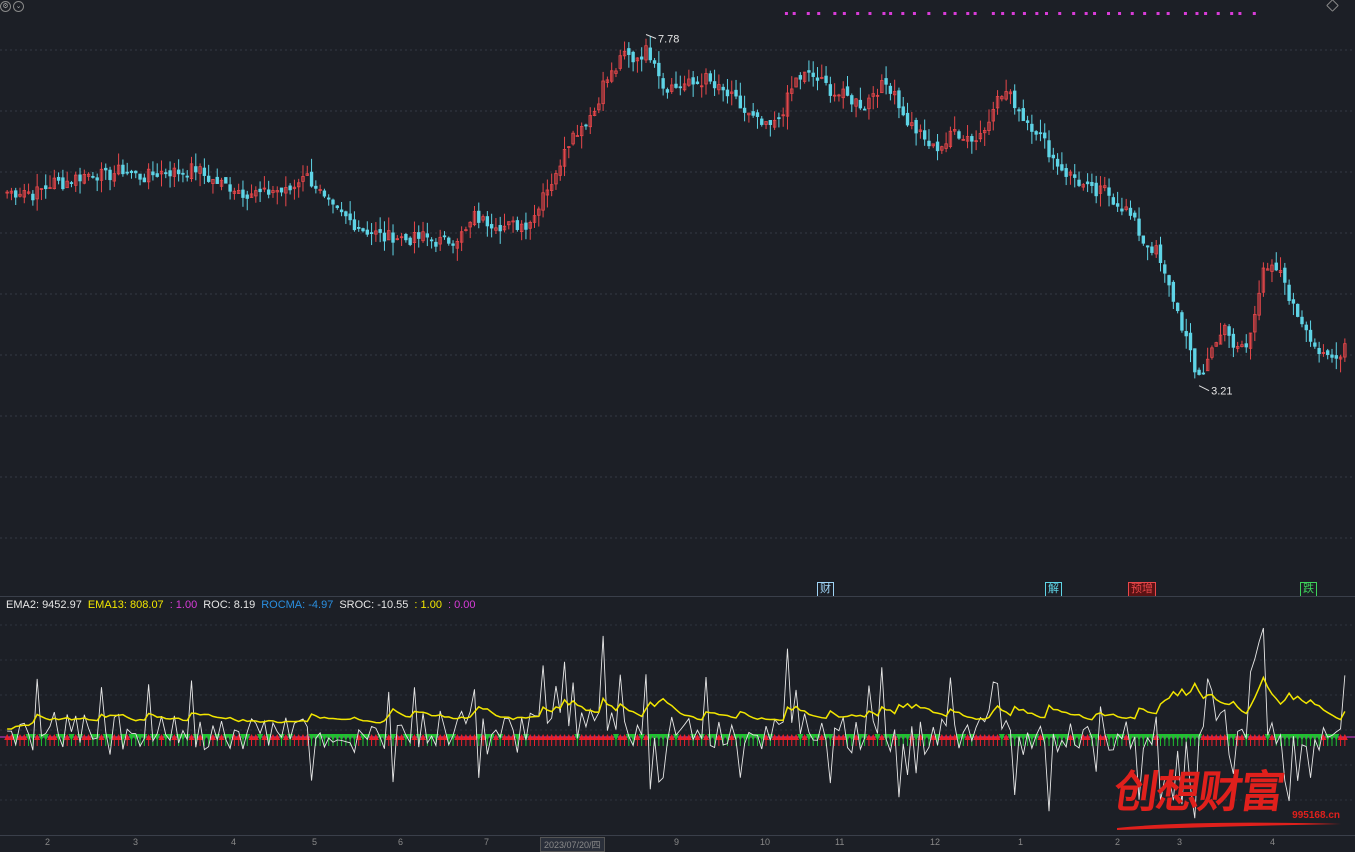 The width and height of the screenshot is (1355, 852). What do you see at coordinates (5, 6) in the screenshot?
I see `settings-icon: ⚙` at bounding box center [5, 6].